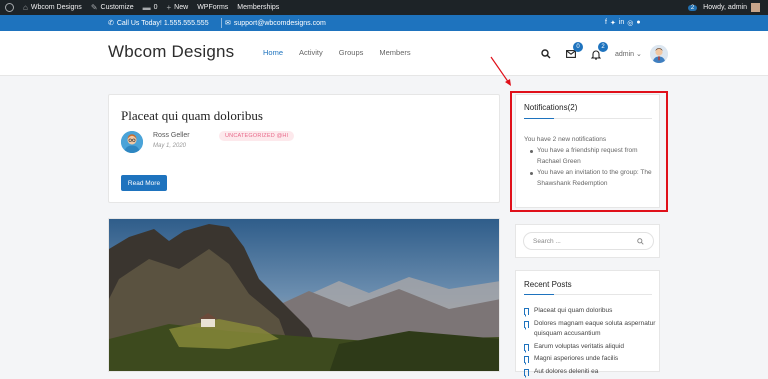 This screenshot has height=379, width=768. I want to click on recent-post-item: Magni asperiores unde facilis, so click(590, 359).